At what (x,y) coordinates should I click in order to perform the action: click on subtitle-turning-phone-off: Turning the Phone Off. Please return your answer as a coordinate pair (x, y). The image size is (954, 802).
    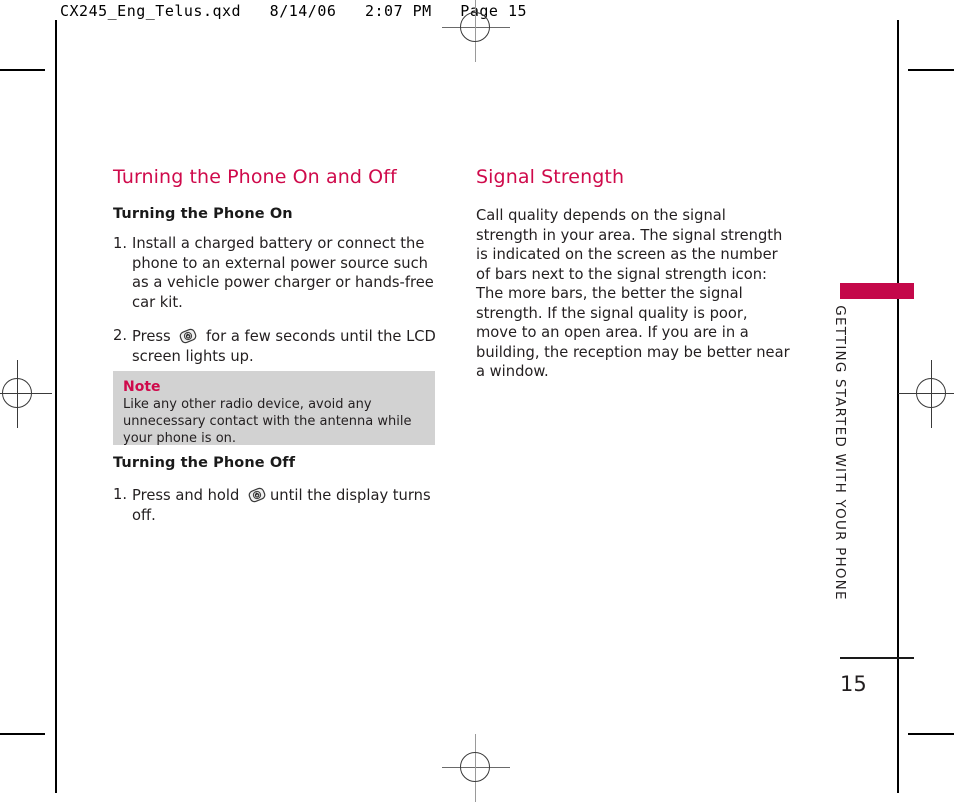
    Looking at the image, I should click on (204, 463).